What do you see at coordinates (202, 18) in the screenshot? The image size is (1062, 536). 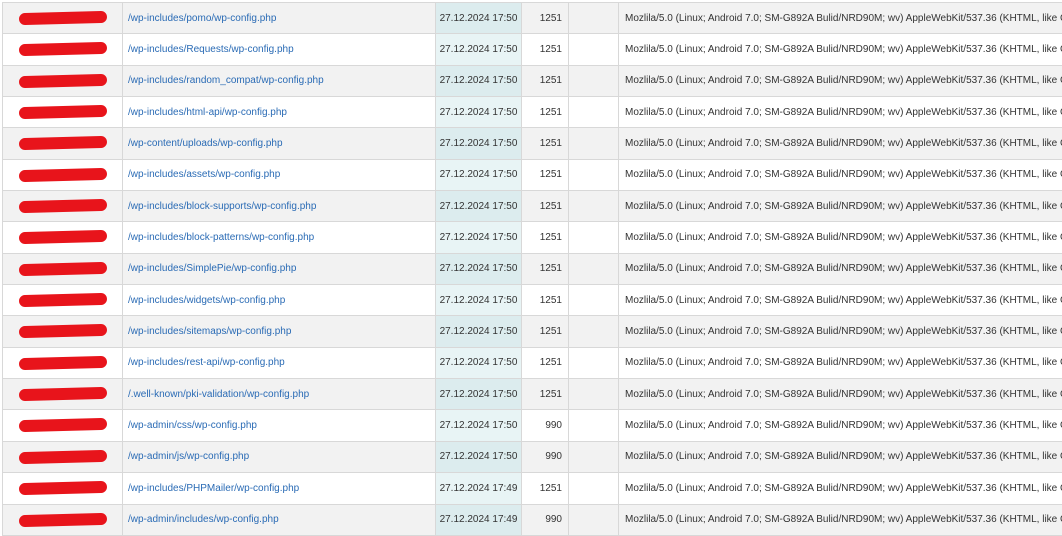 I see `request-path-link: /wp-includes/pomo/wp-config.php` at bounding box center [202, 18].